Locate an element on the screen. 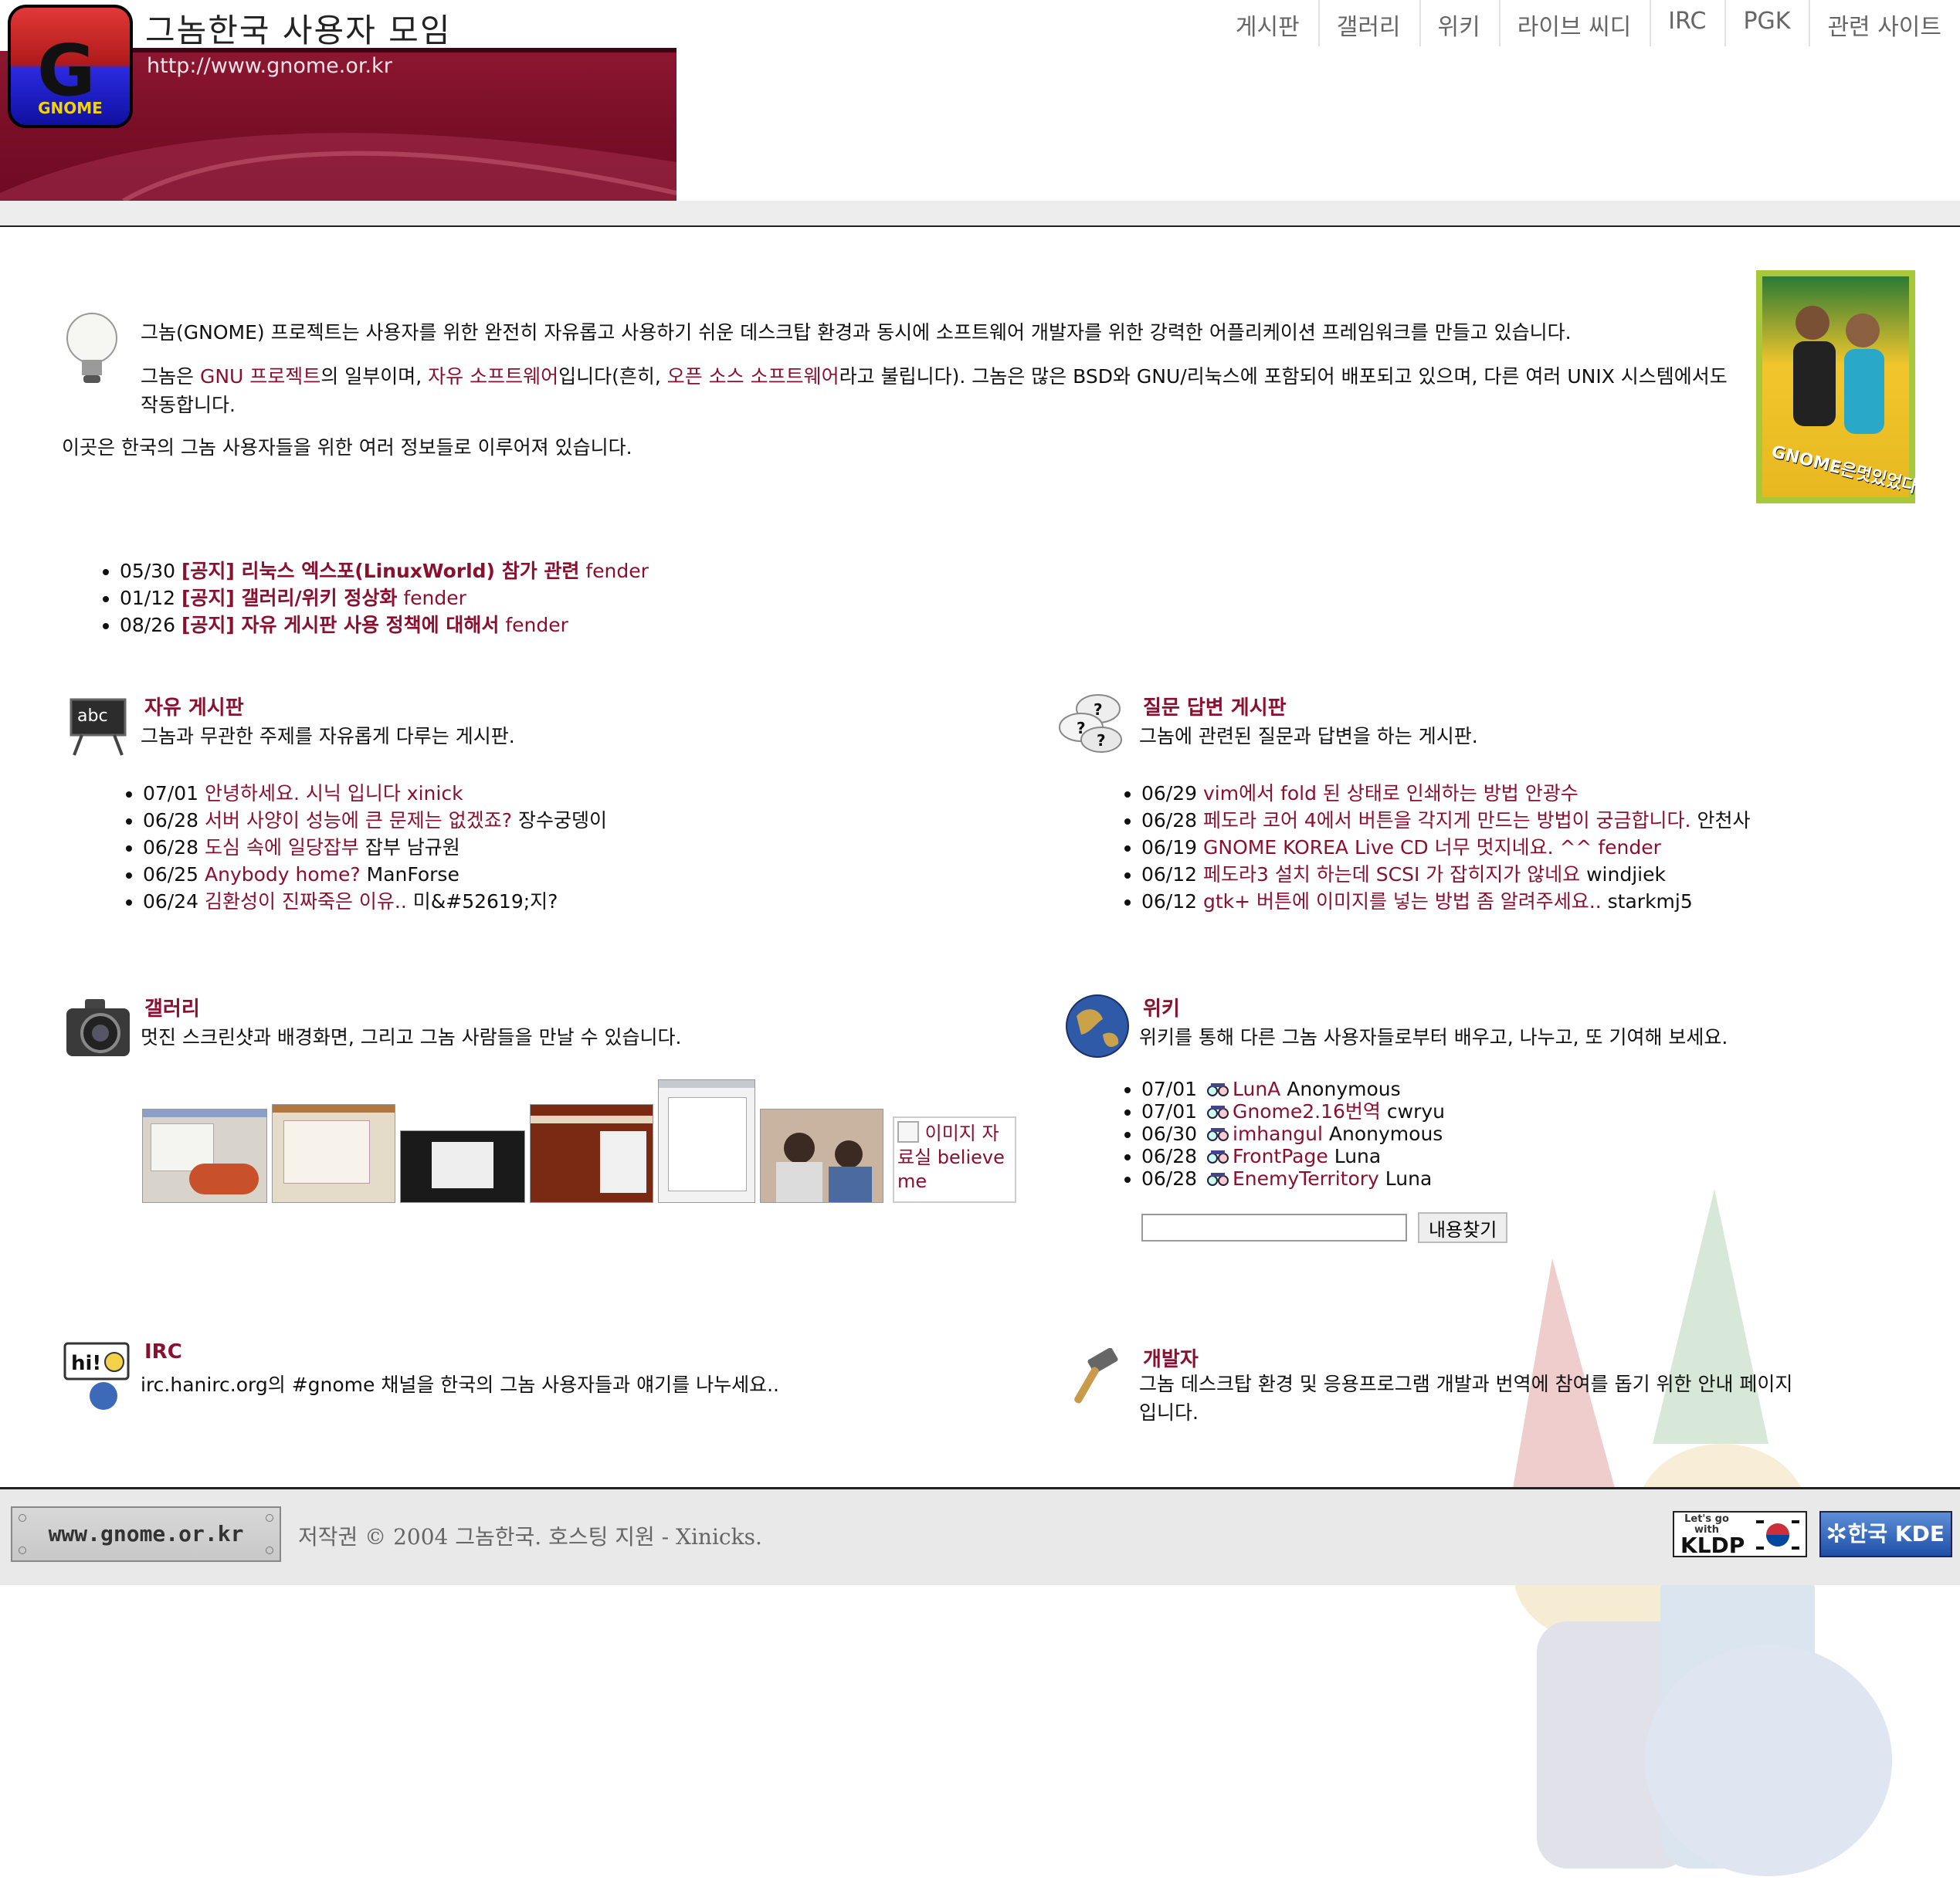  list-item: 06/30 imhangul Anonymous is located at coordinates (1293, 1134).